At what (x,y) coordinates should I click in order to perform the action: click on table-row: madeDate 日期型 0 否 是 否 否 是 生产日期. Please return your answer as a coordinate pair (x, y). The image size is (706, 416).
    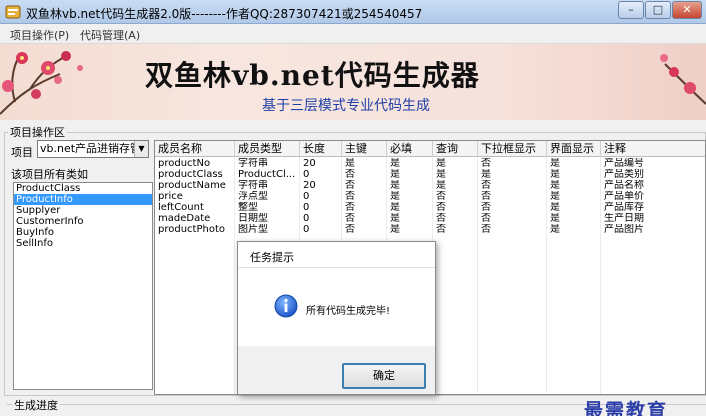
    Looking at the image, I should click on (430, 218).